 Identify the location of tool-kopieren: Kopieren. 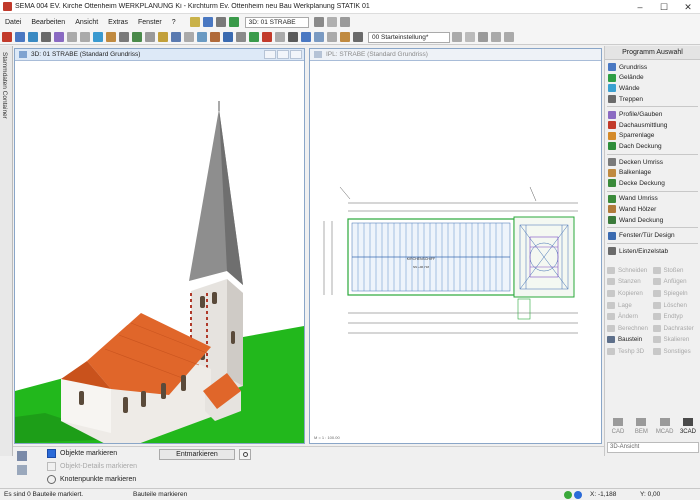
(630, 294).